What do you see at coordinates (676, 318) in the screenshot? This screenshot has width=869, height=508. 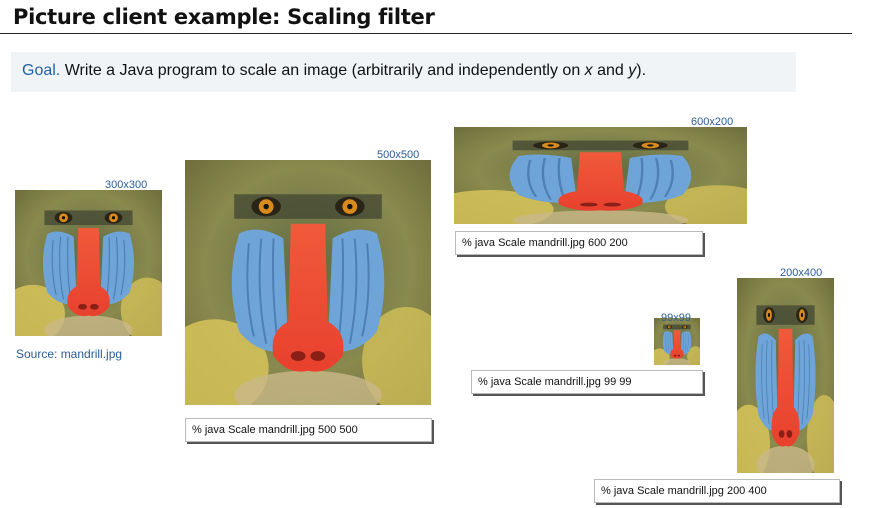 I see `size-label-99x99: 99x99` at bounding box center [676, 318].